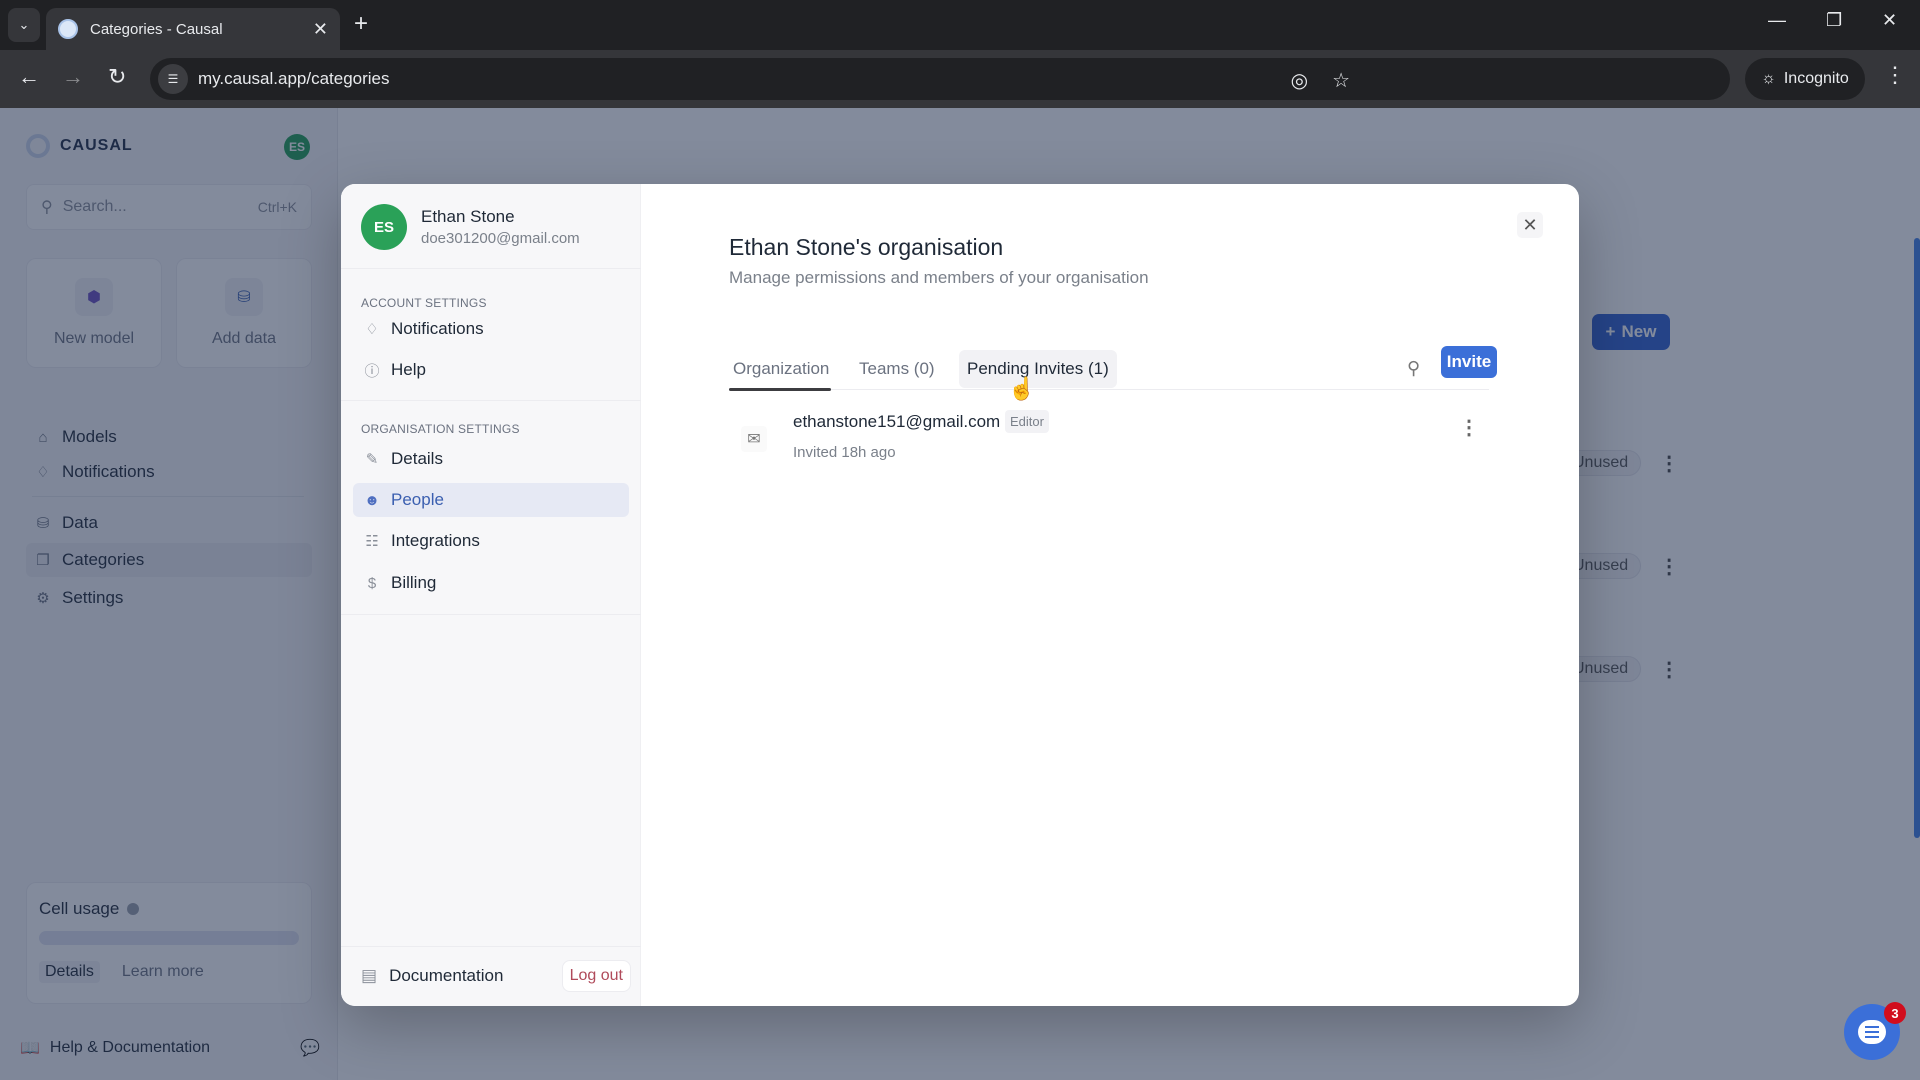 Image resolution: width=1920 pixels, height=1080 pixels. Describe the element at coordinates (372, 541) in the screenshot. I see `integrations-icon: ☷` at that location.